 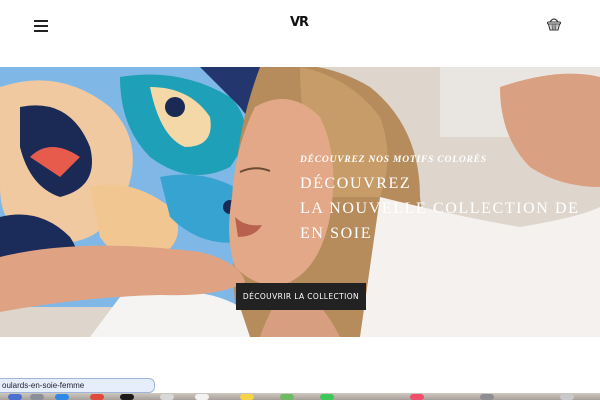 I want to click on chrome-icon, so click(x=97, y=397).